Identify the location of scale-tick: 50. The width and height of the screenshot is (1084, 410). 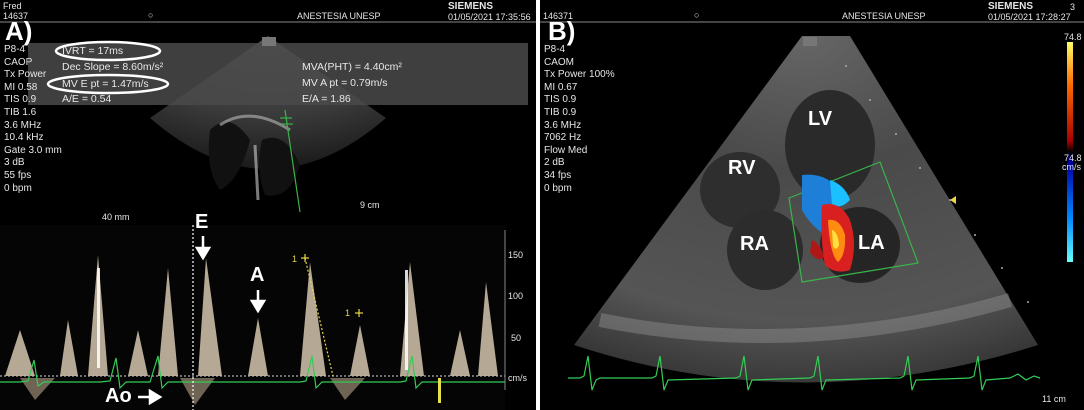
(516, 338).